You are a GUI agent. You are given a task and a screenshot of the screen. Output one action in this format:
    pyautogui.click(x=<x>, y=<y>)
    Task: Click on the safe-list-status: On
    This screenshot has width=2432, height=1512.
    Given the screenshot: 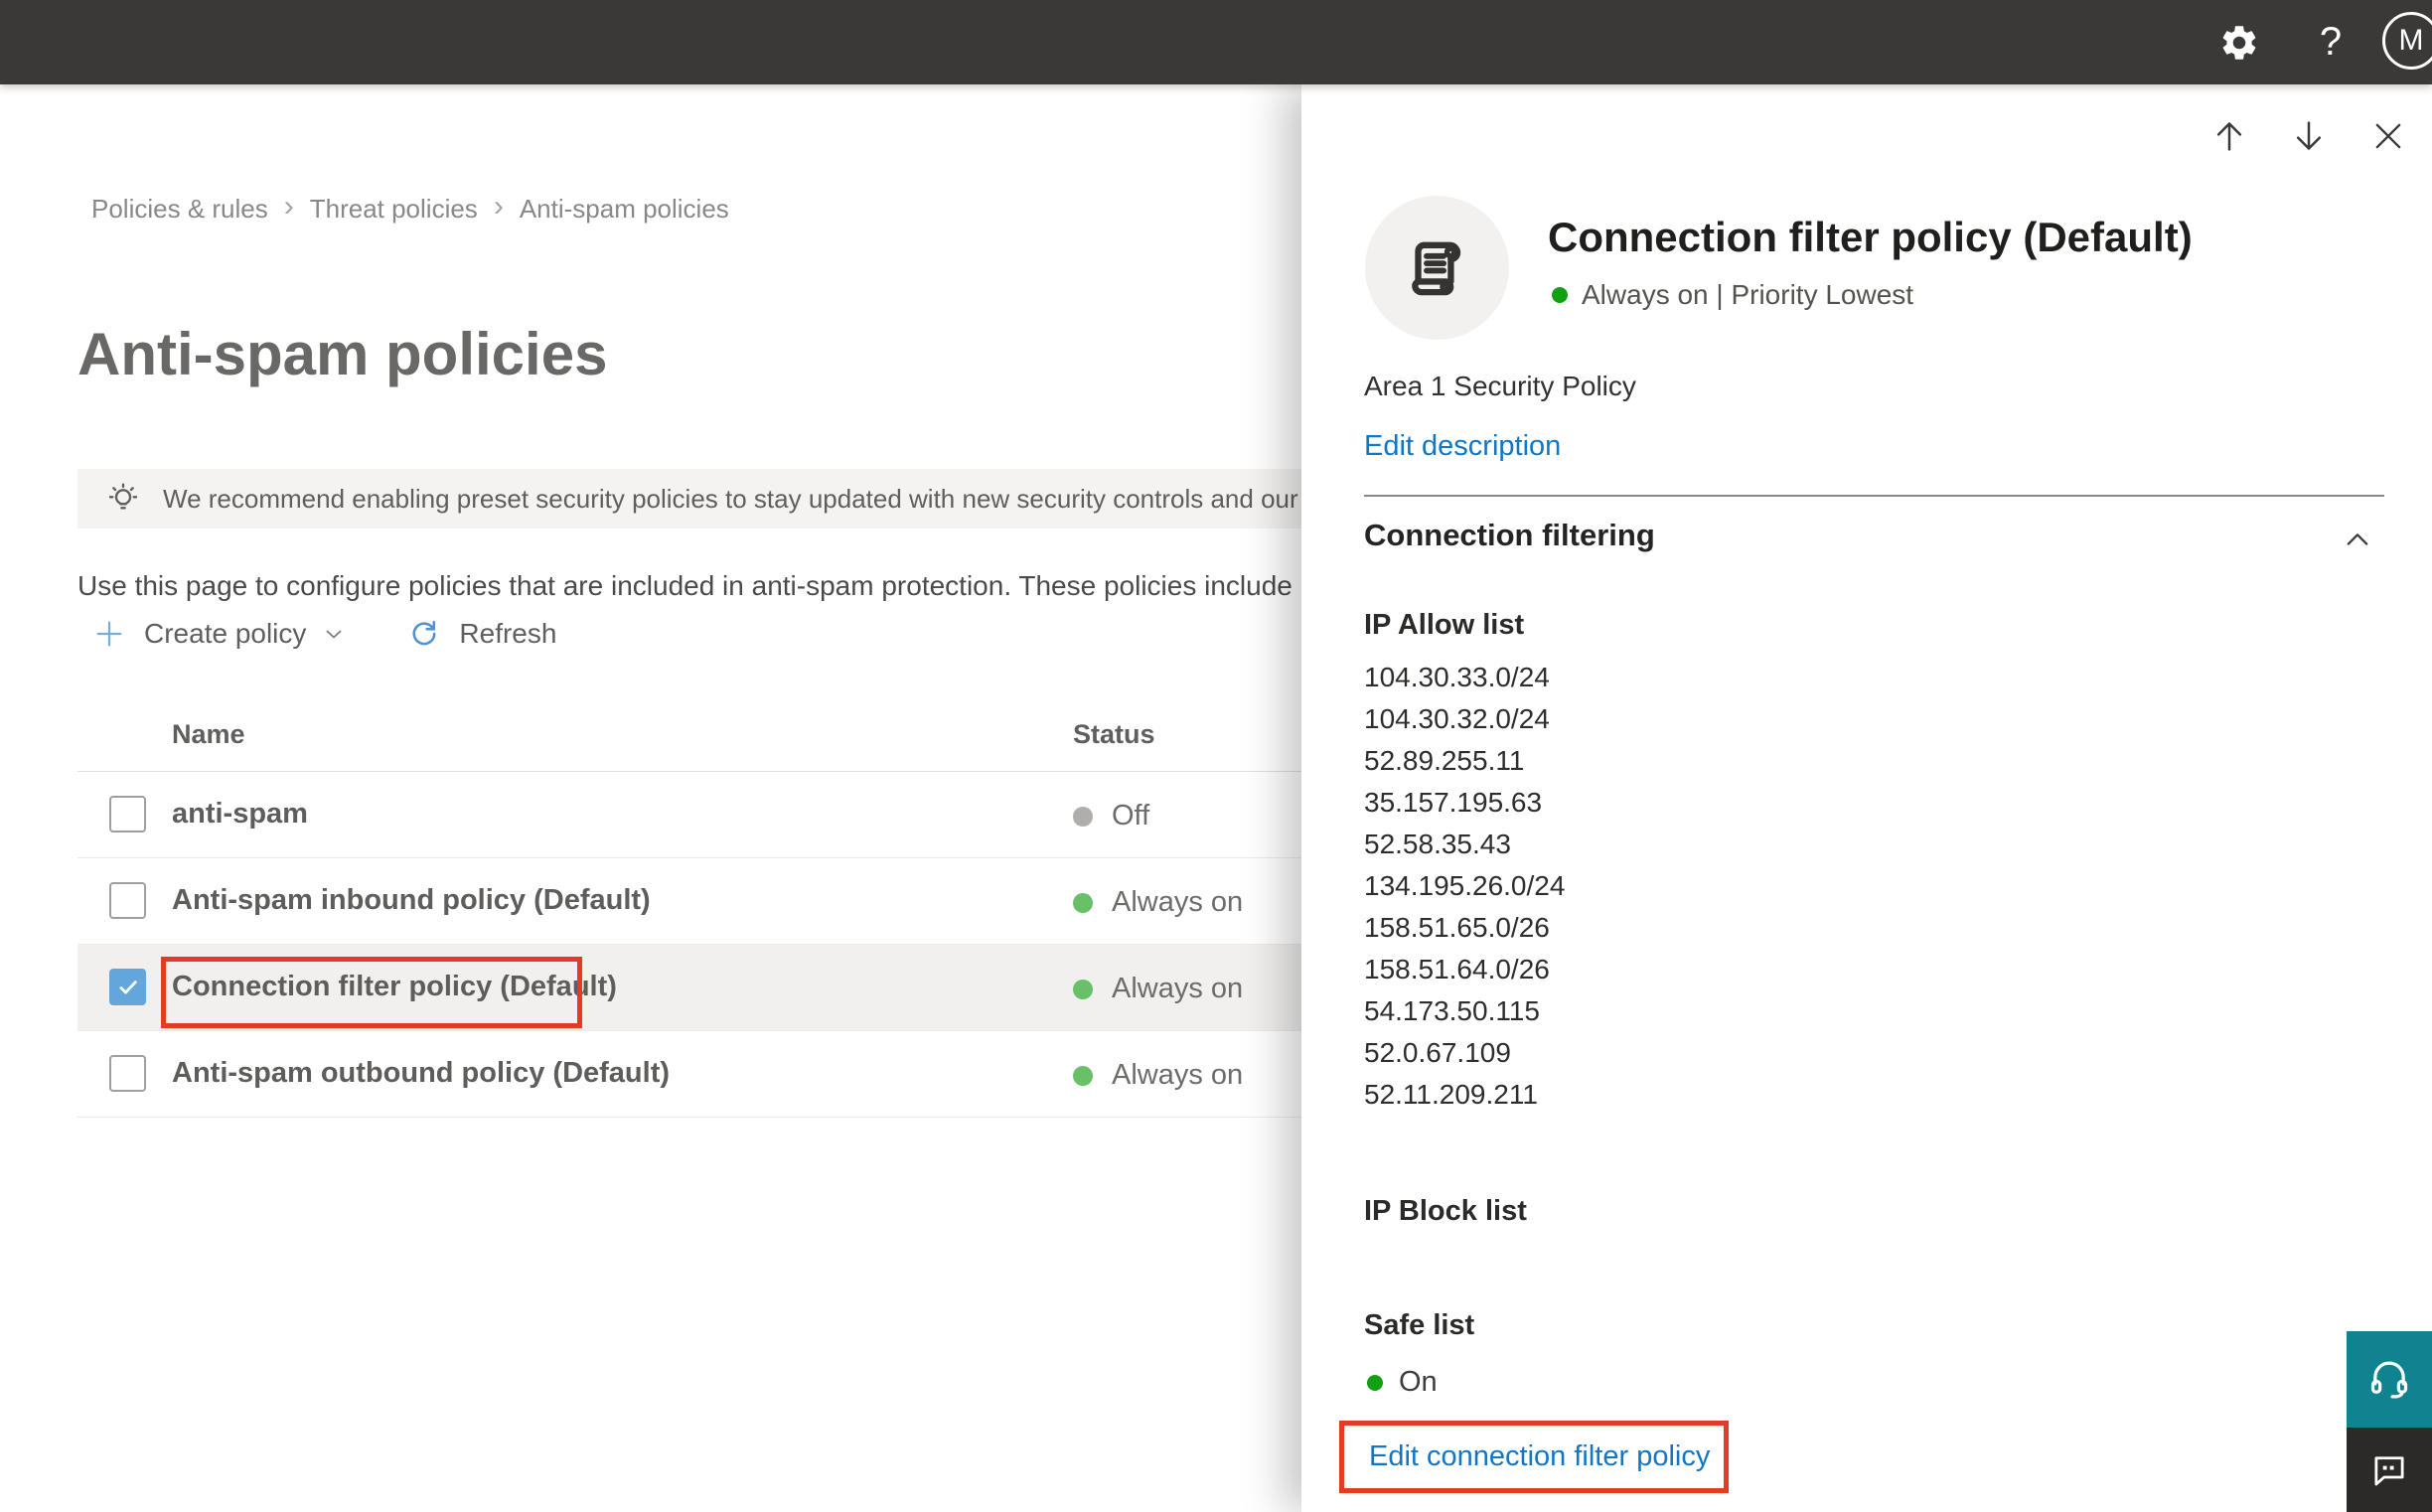 What is the action you would take?
    pyautogui.click(x=1402, y=1382)
    